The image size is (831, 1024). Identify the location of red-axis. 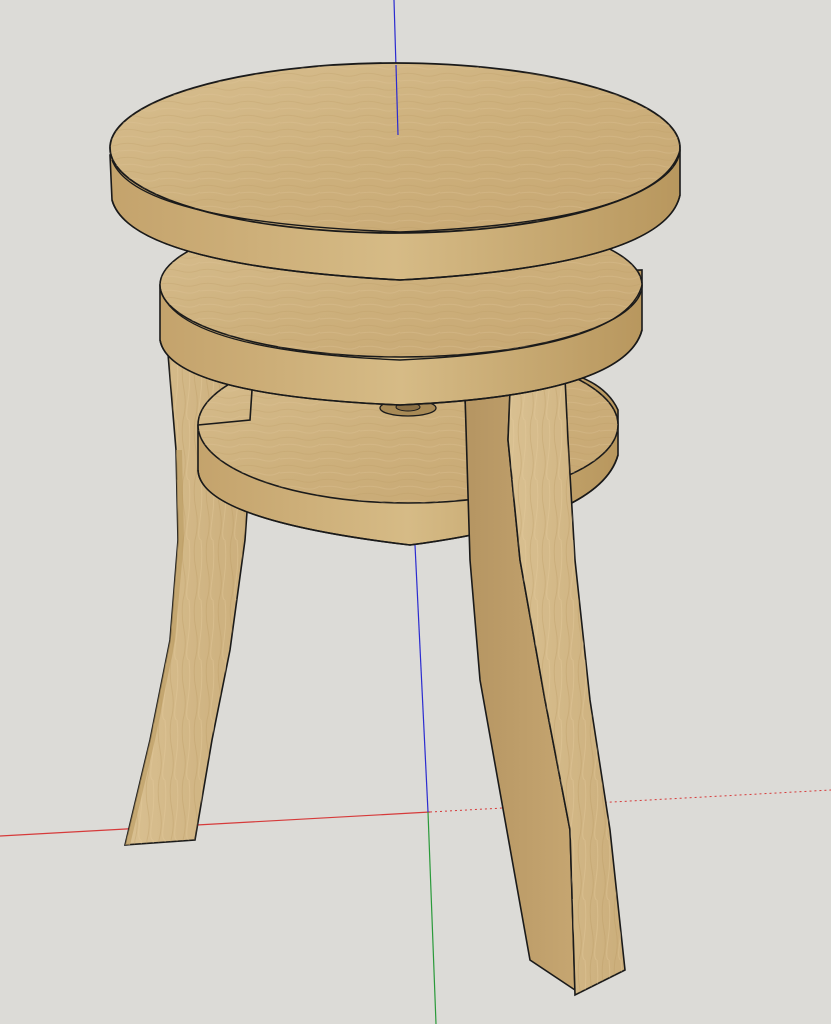
(215, 824).